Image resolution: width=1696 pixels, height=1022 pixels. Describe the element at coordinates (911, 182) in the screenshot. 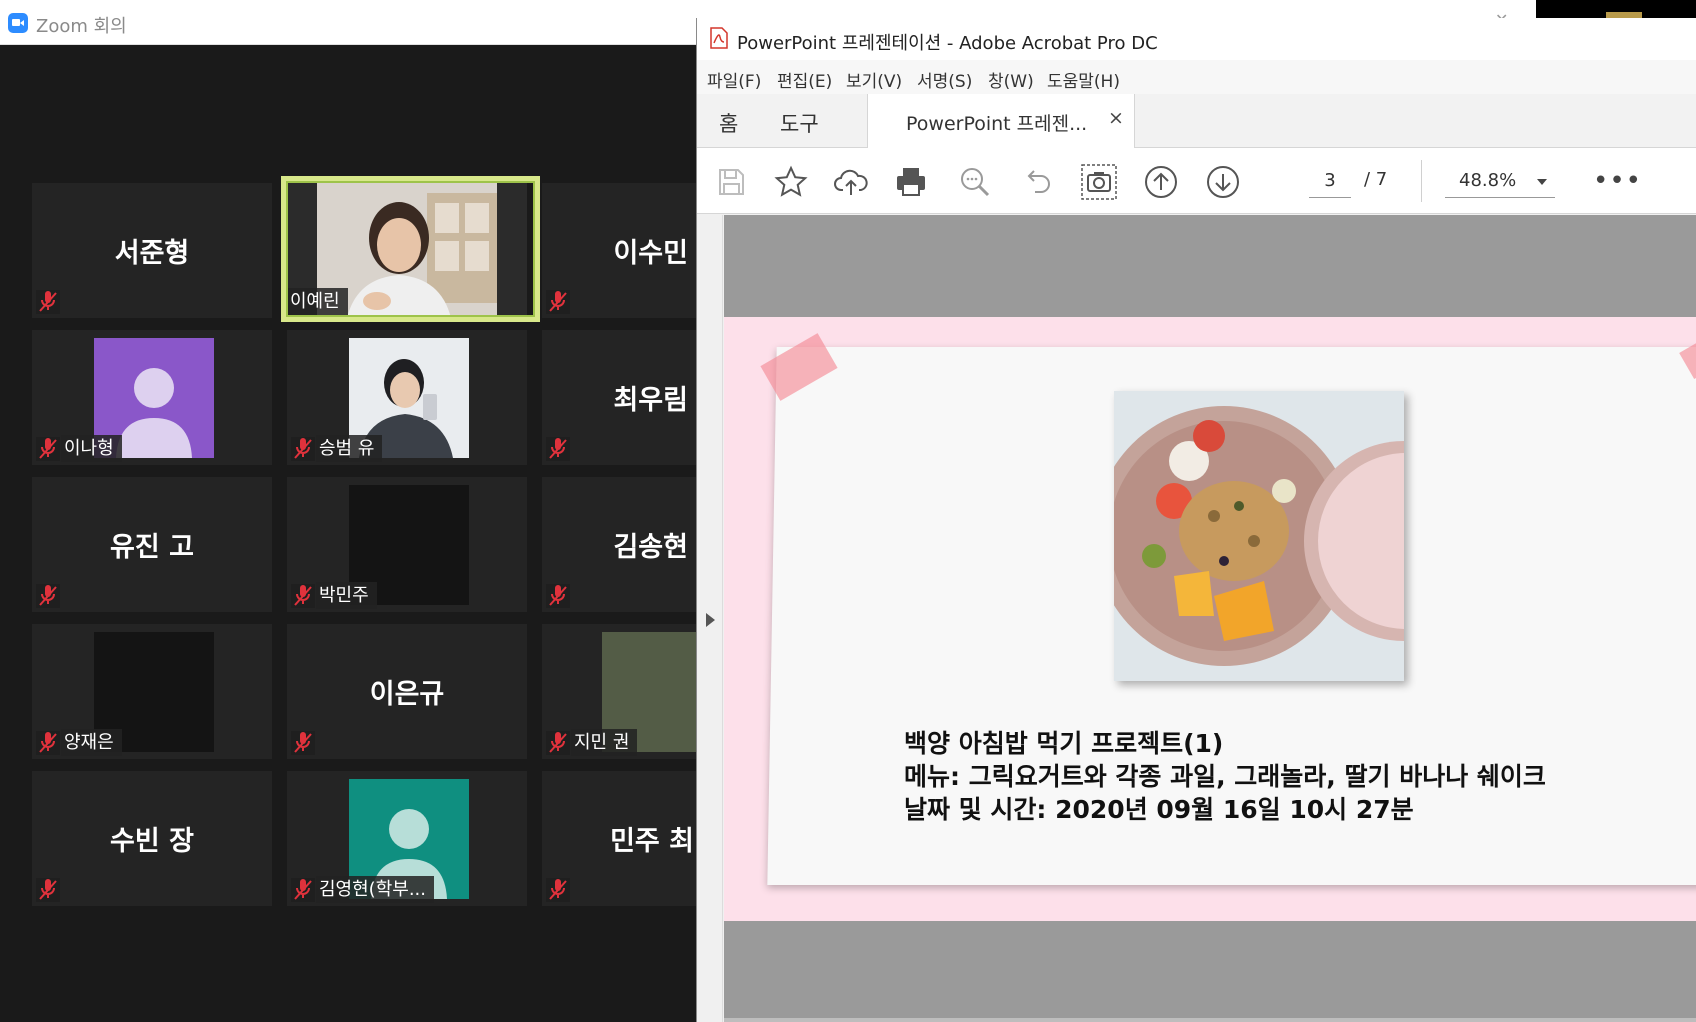

I see `print-icon` at that location.